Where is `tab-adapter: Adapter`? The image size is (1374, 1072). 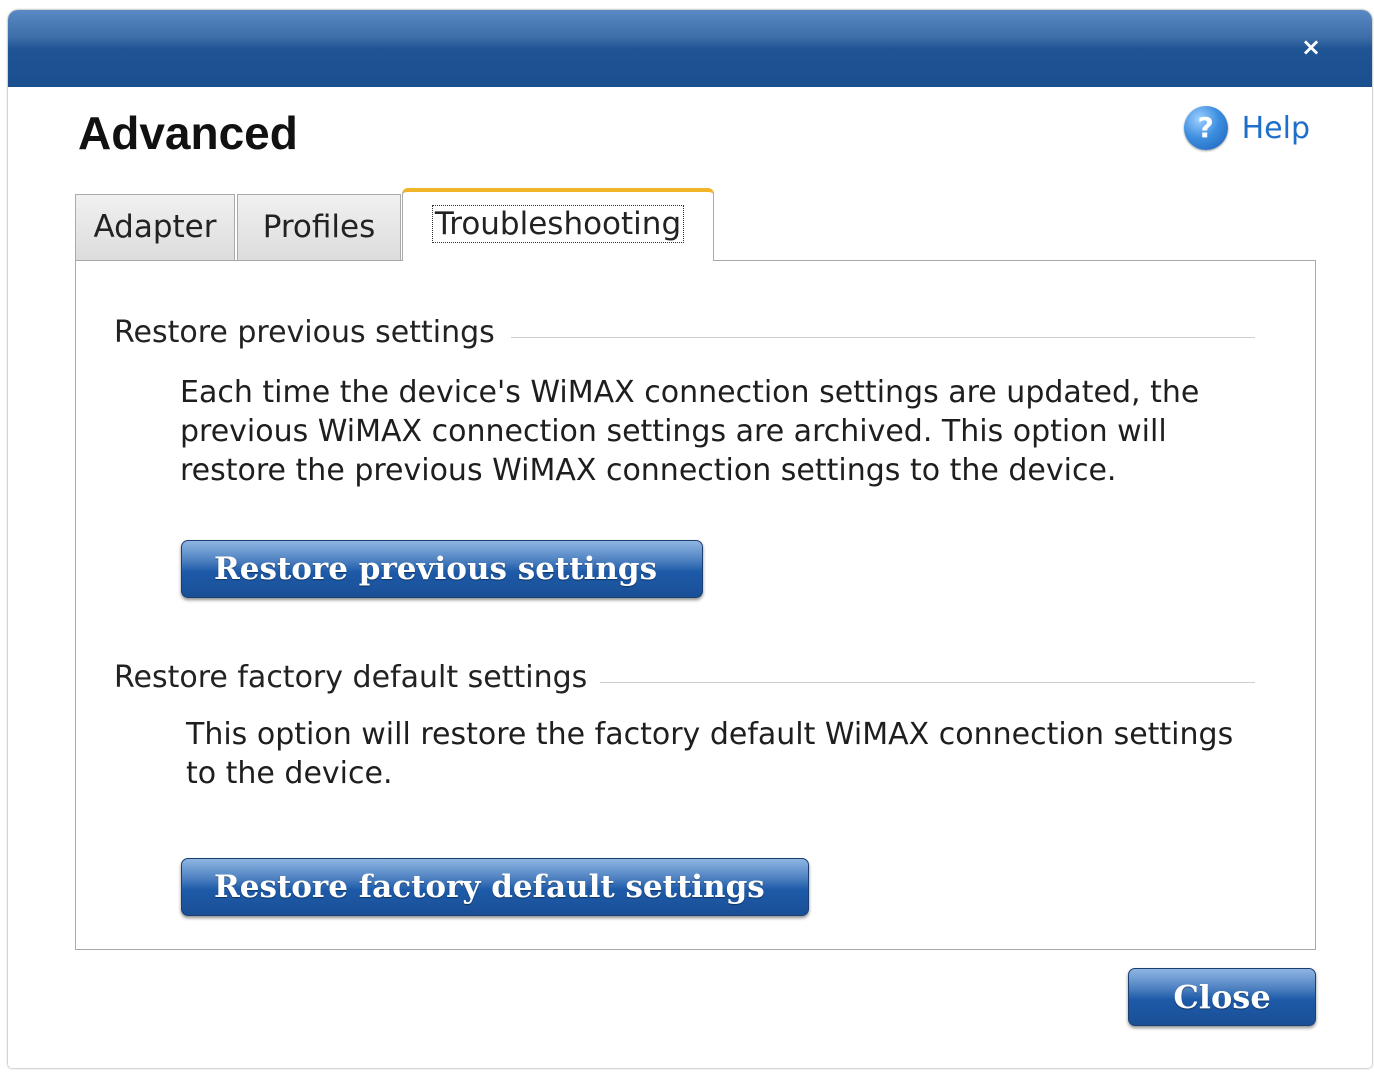
tab-adapter: Adapter is located at coordinates (155, 227).